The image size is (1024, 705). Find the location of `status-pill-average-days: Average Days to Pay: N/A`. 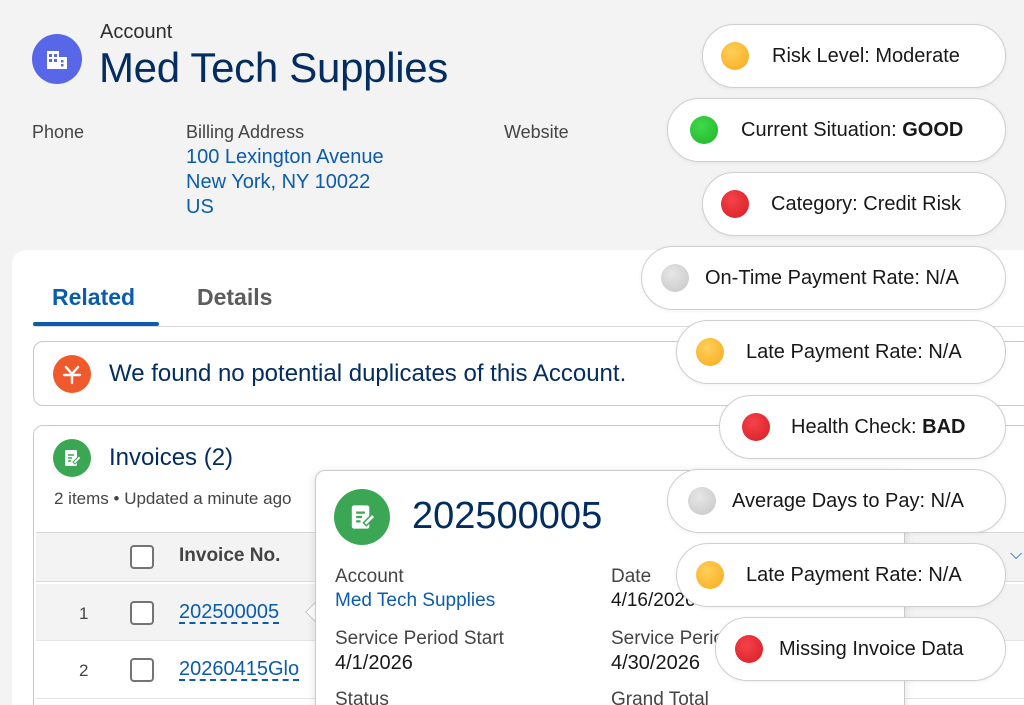

status-pill-average-days: Average Days to Pay: N/A is located at coordinates (836, 501).